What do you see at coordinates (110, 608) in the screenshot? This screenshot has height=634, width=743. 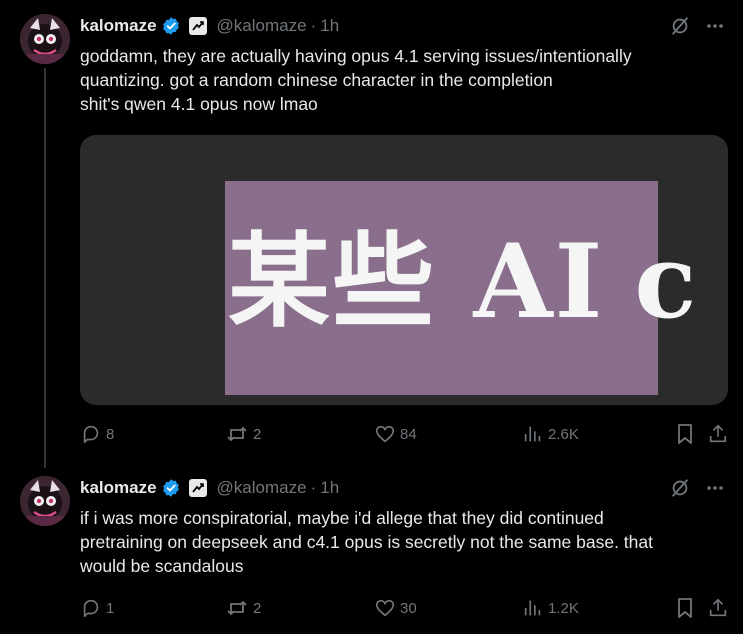 I see `reply-count: 1` at bounding box center [110, 608].